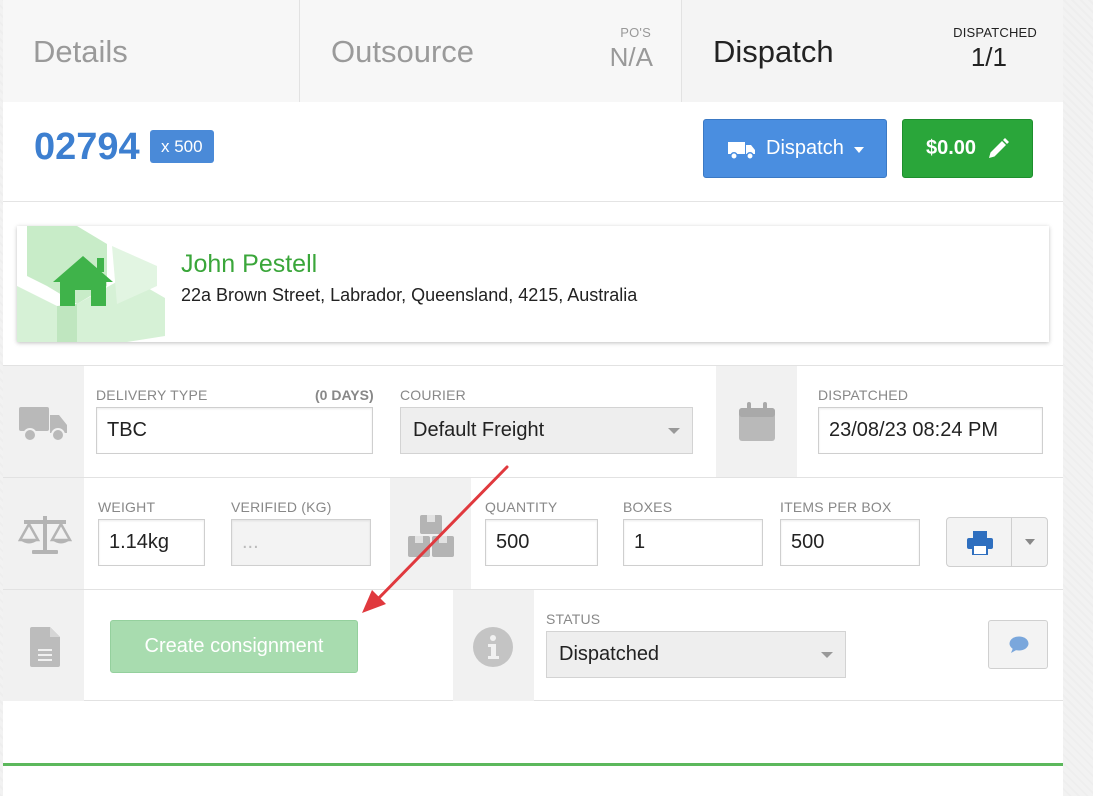 Image resolution: width=1093 pixels, height=796 pixels. I want to click on boxes-icon-cell, so click(430, 533).